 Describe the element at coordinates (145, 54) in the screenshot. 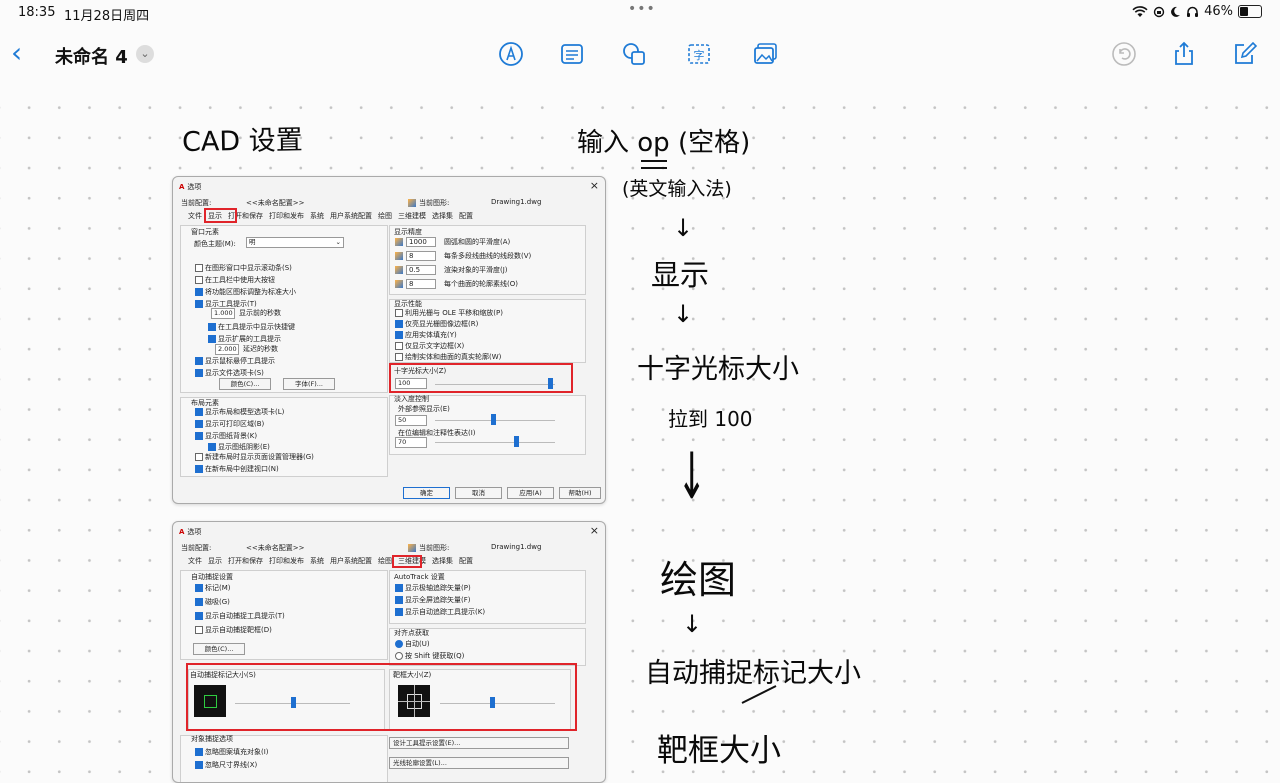

I see `title-menu-chevron-icon: ⌄` at that location.